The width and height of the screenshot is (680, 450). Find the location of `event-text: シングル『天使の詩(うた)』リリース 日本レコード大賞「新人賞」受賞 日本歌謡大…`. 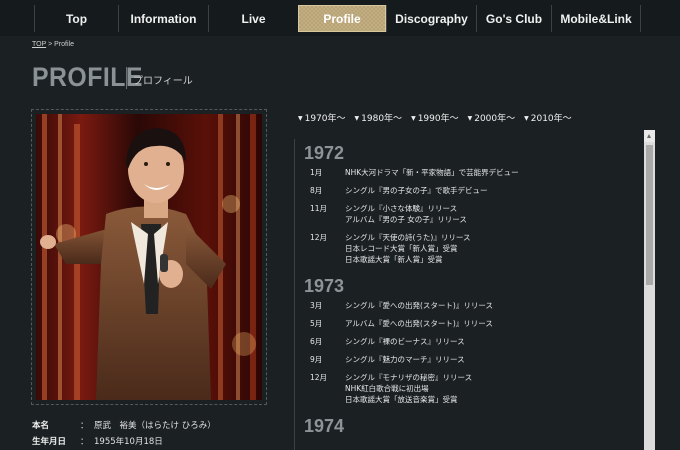

event-text: シングル『天使の詩(うた)』リリース 日本レコード大賞「新人賞」受賞 日本歌謡大… is located at coordinates (408, 248).